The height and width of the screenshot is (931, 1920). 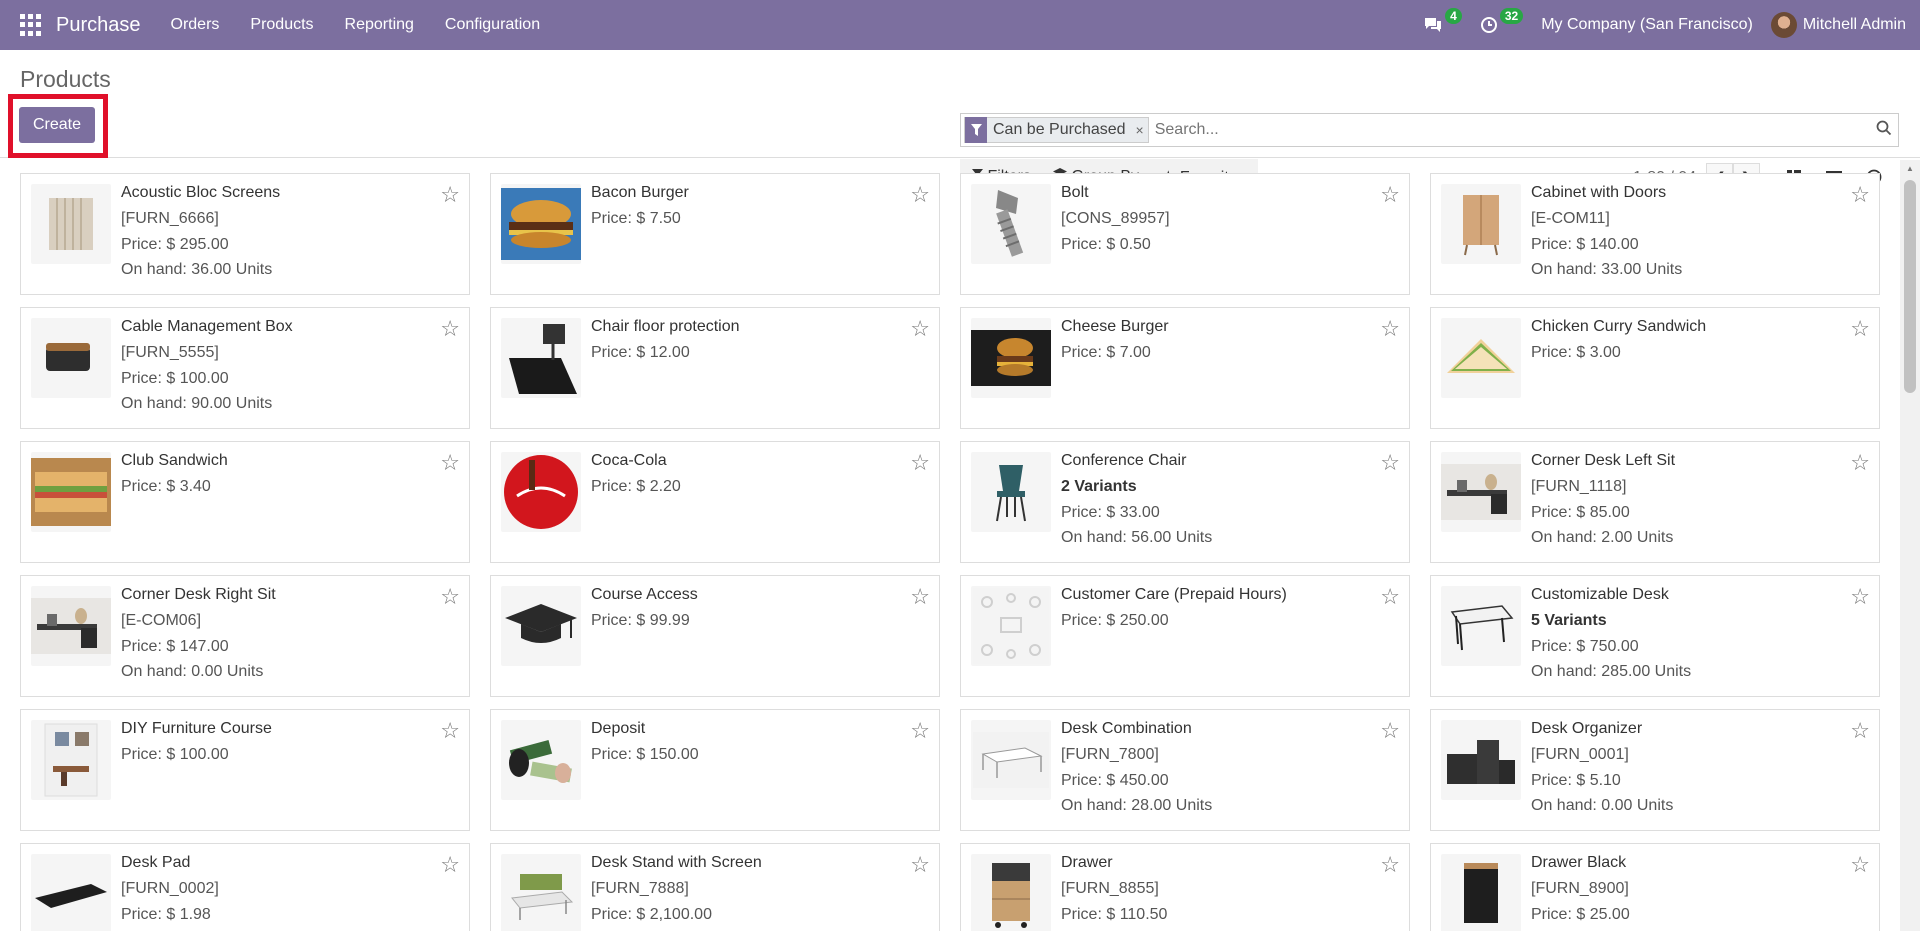 What do you see at coordinates (170, 889) in the screenshot?
I see `product-reference: [FURN_0002]` at bounding box center [170, 889].